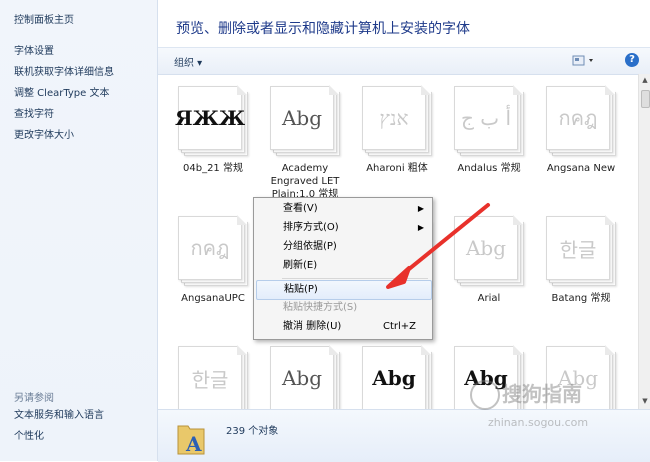 The height and width of the screenshot is (462, 650). I want to click on svg-text: A, so click(193, 444).